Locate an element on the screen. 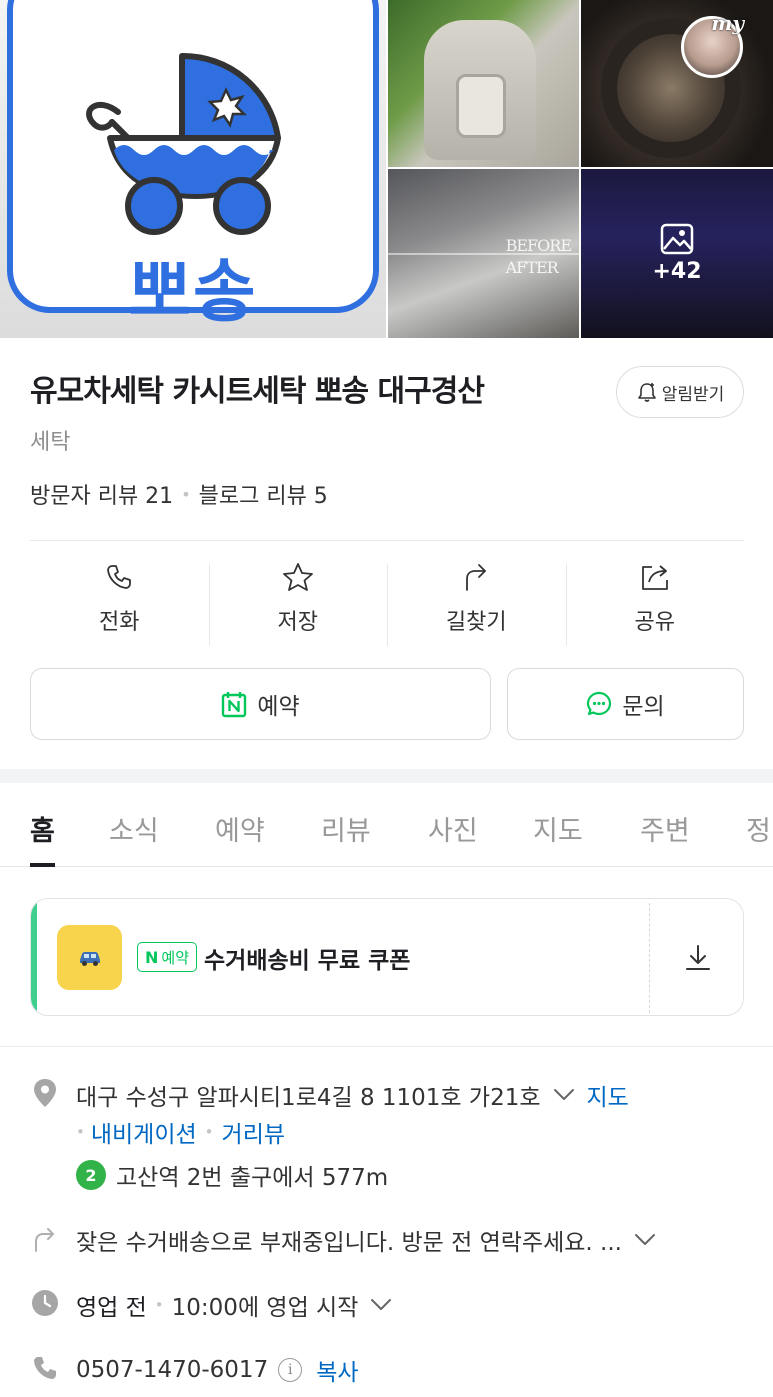 The image size is (773, 1397). before-after-label: BEFORE AFTER is located at coordinates (538, 257).